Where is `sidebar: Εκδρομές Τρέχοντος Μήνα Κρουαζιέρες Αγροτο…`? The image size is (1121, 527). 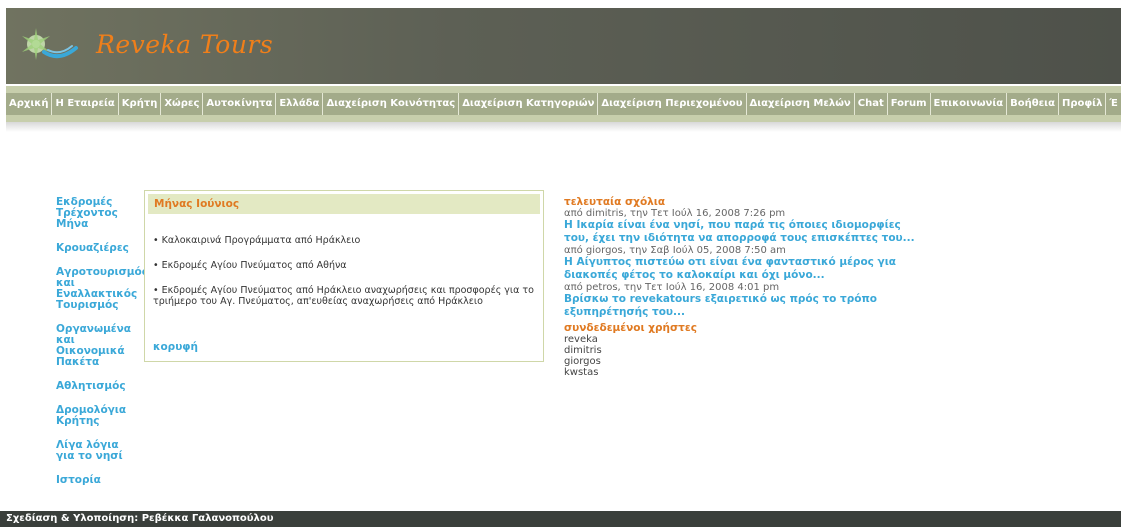 sidebar: Εκδρομές Τρέχοντος Μήνα Κρουαζιέρες Αγροτο… is located at coordinates (102, 348).